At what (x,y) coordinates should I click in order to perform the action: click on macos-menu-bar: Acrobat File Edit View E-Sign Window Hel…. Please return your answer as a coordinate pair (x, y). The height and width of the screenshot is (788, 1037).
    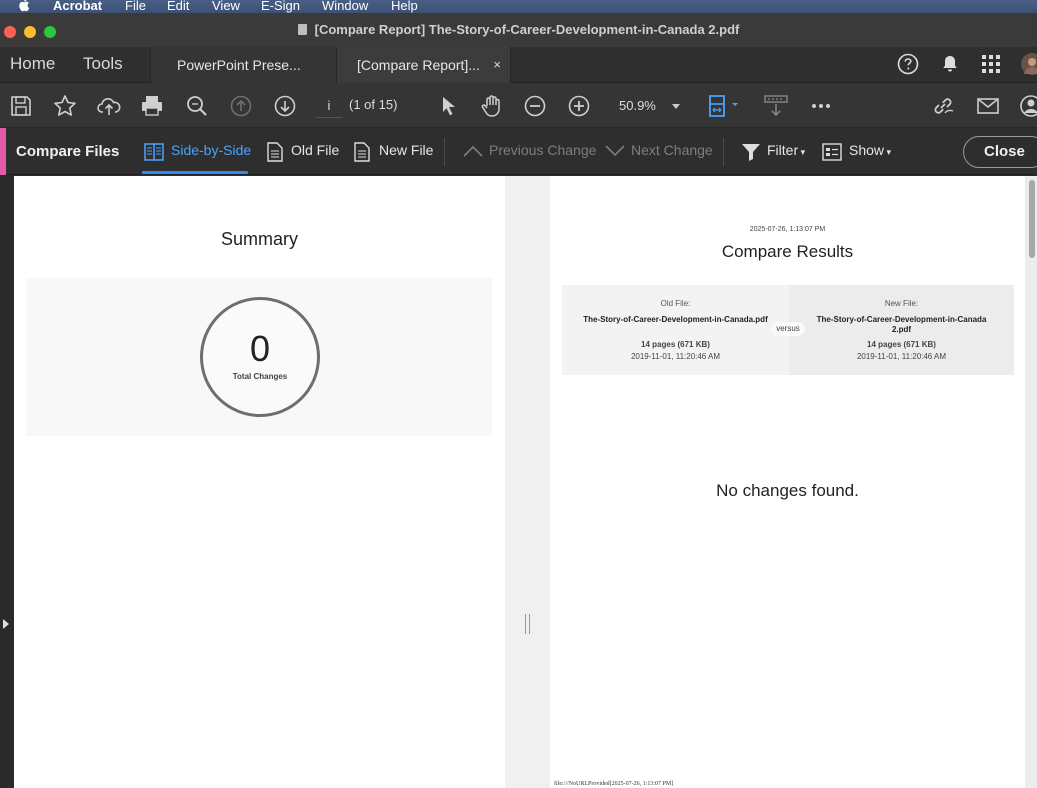
    Looking at the image, I should click on (518, 6).